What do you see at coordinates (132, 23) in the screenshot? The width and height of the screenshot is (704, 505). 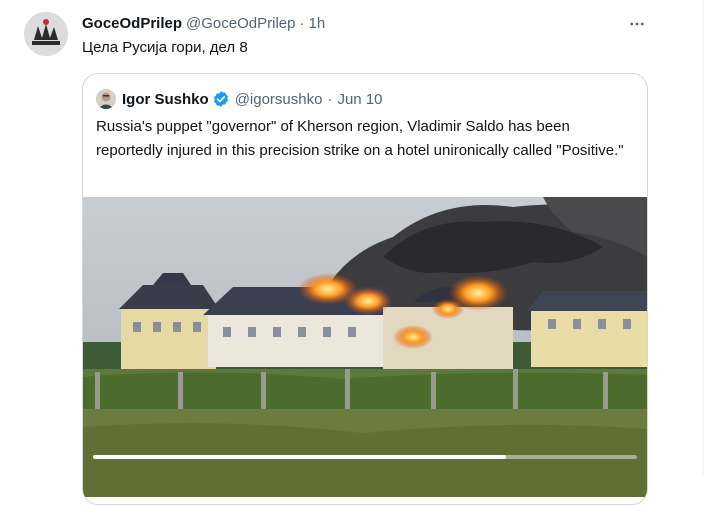 I see `author-name: GoceOdPrilep` at bounding box center [132, 23].